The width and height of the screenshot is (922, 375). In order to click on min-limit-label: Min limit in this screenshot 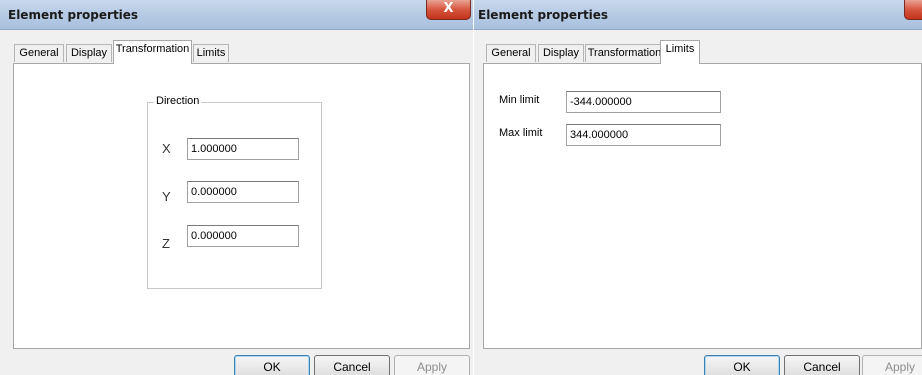, I will do `click(519, 100)`.